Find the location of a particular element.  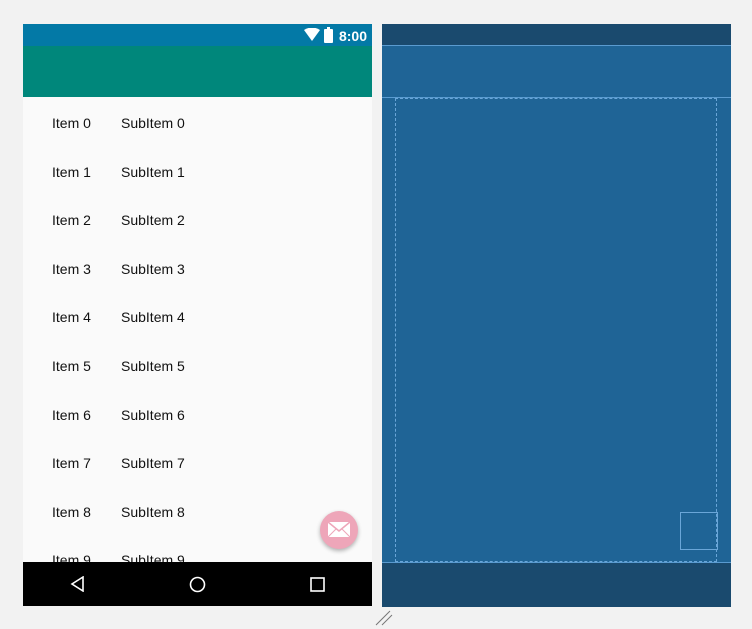

resize-handle-icon is located at coordinates (384, 618).